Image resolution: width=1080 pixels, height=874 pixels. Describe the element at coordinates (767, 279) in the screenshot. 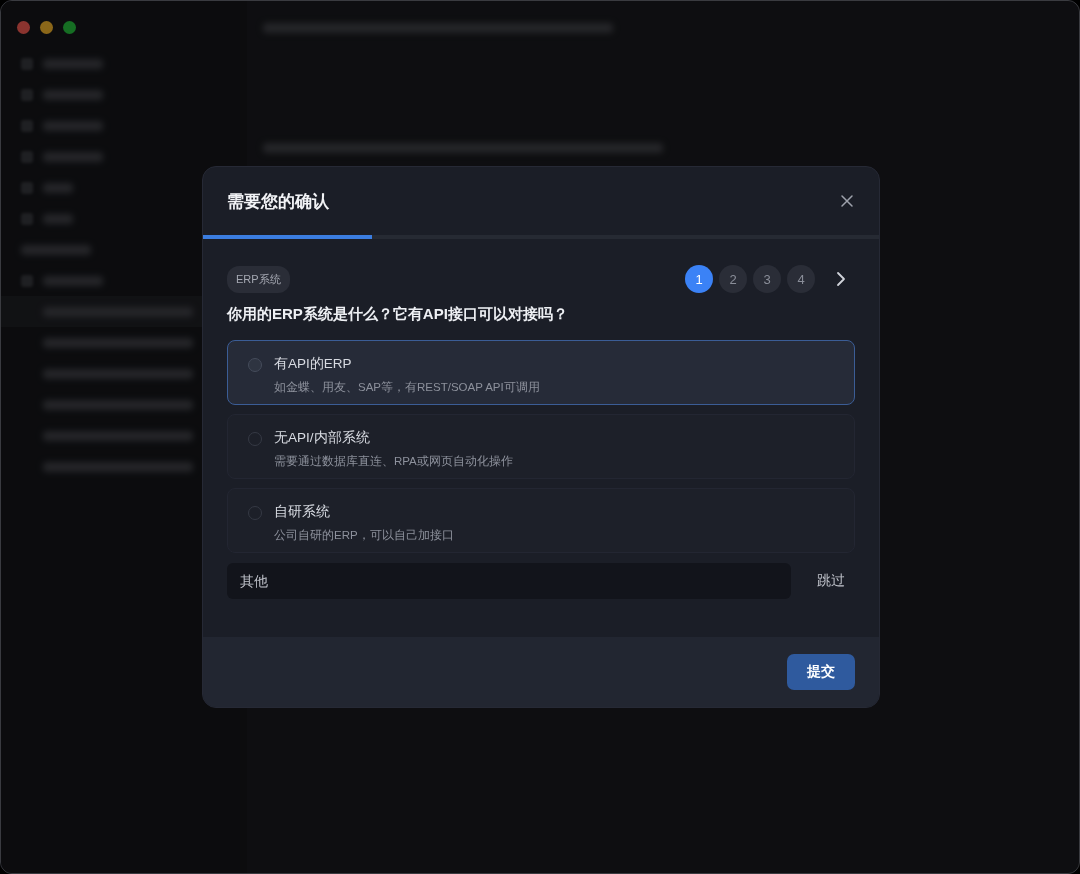

I see `step-button: 3` at that location.